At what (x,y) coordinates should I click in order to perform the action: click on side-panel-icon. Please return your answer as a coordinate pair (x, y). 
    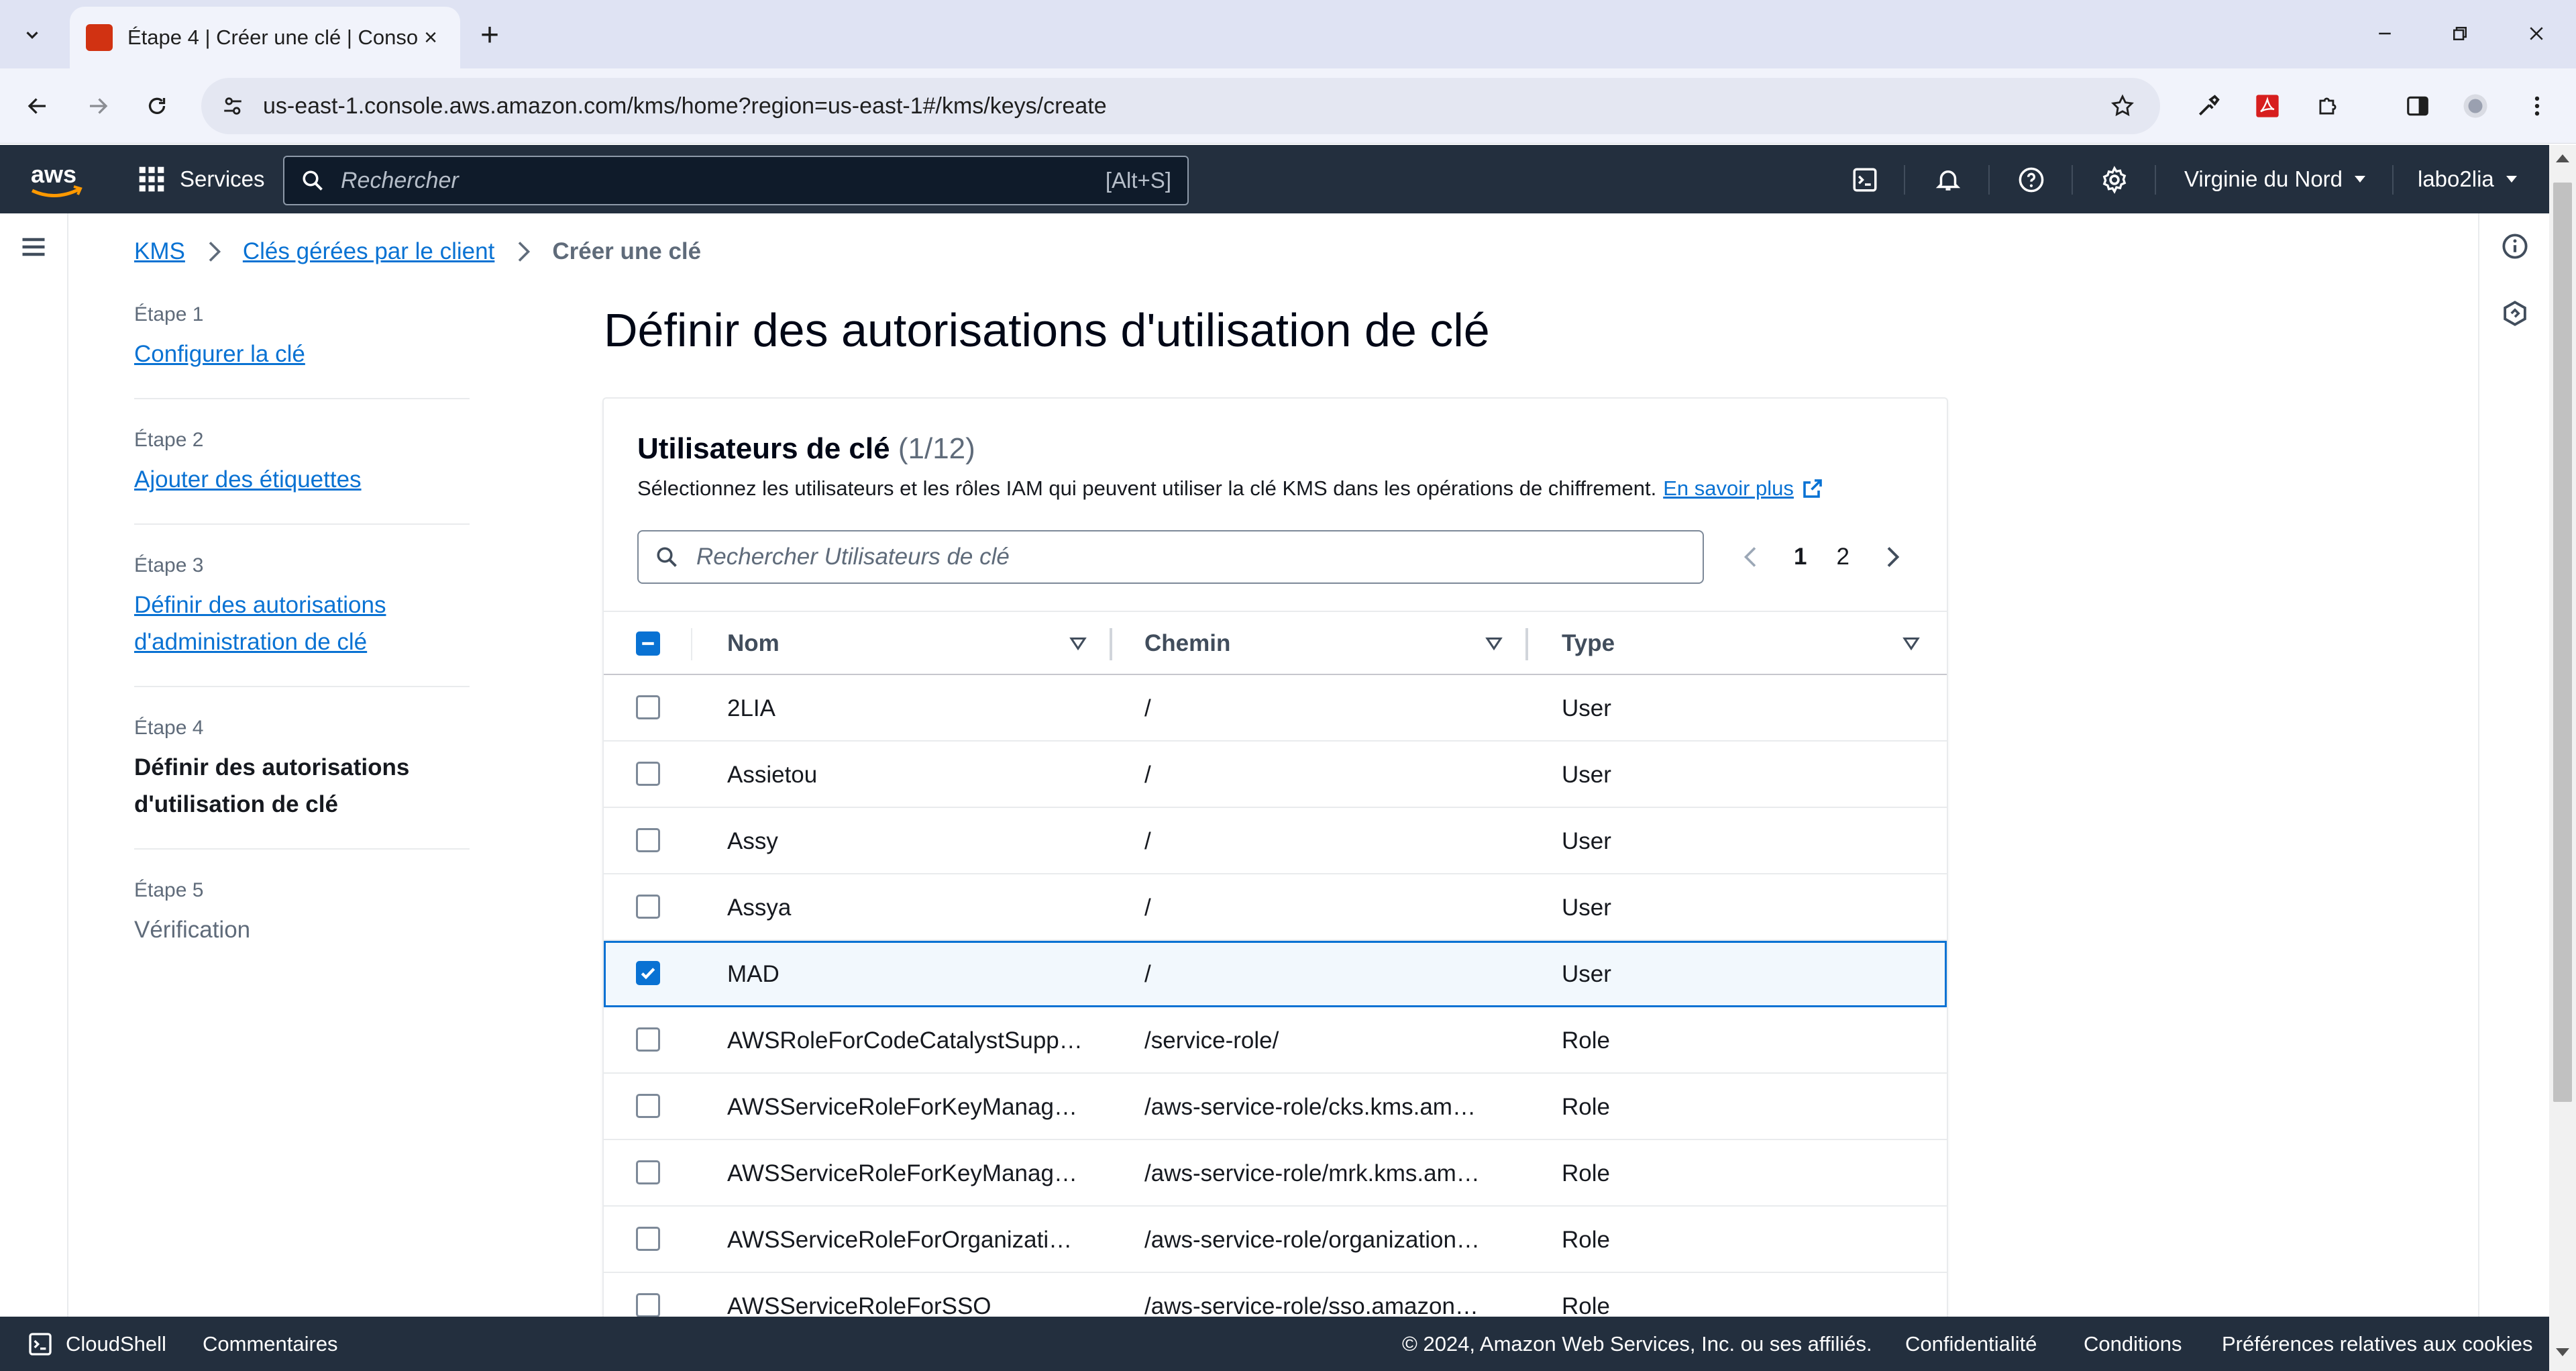
    Looking at the image, I should click on (2417, 106).